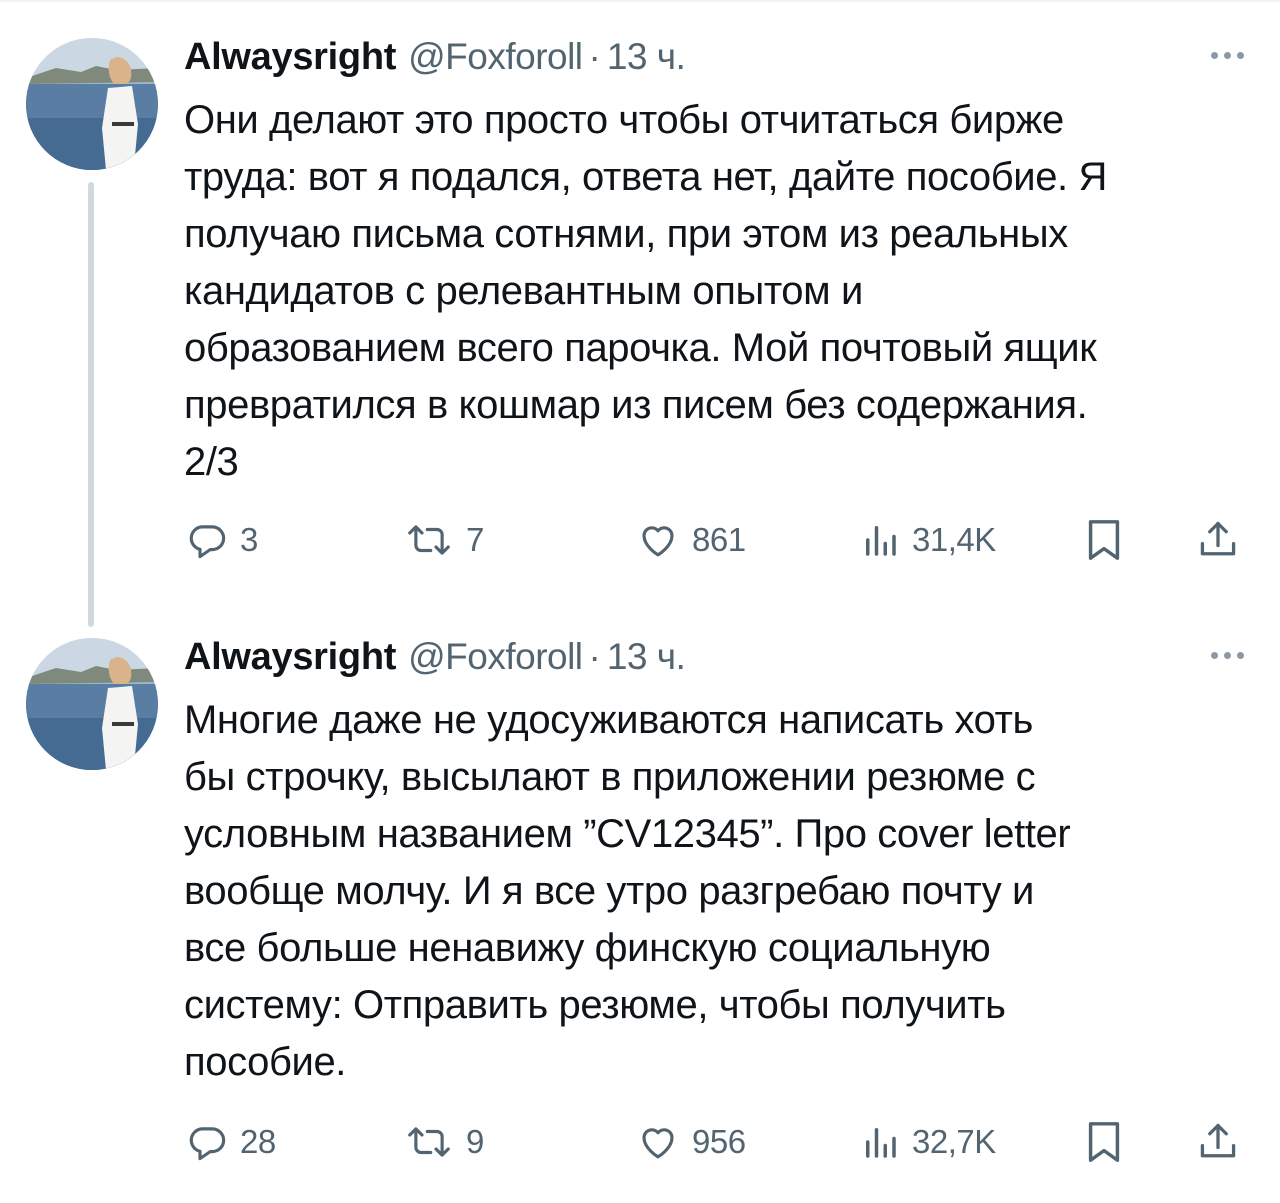 The image size is (1280, 1203). I want to click on like-count: 956, so click(719, 1141).